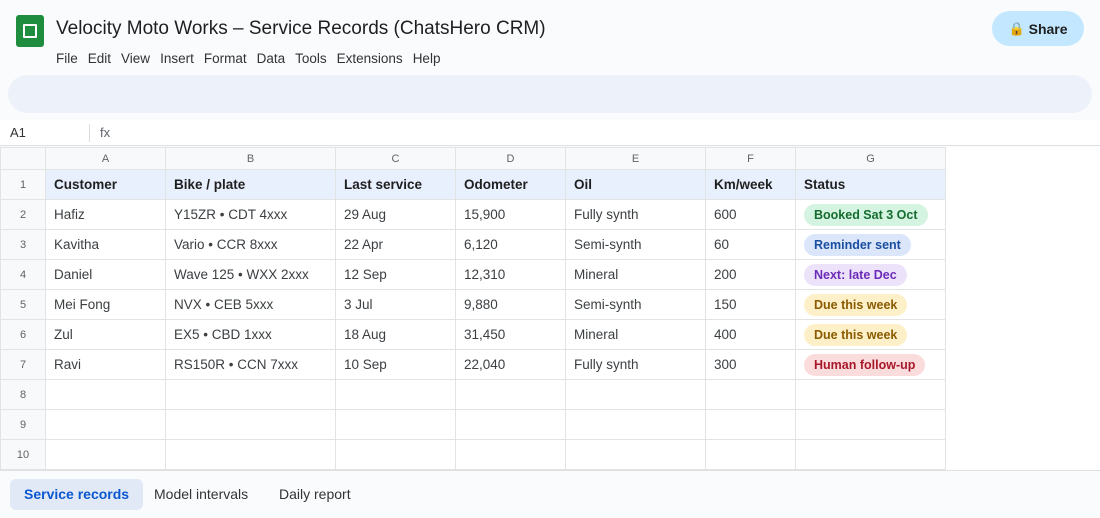 The width and height of the screenshot is (1100, 518). Describe the element at coordinates (250, 304) in the screenshot. I see `cell: NVX • CEB 5xxx` at that location.